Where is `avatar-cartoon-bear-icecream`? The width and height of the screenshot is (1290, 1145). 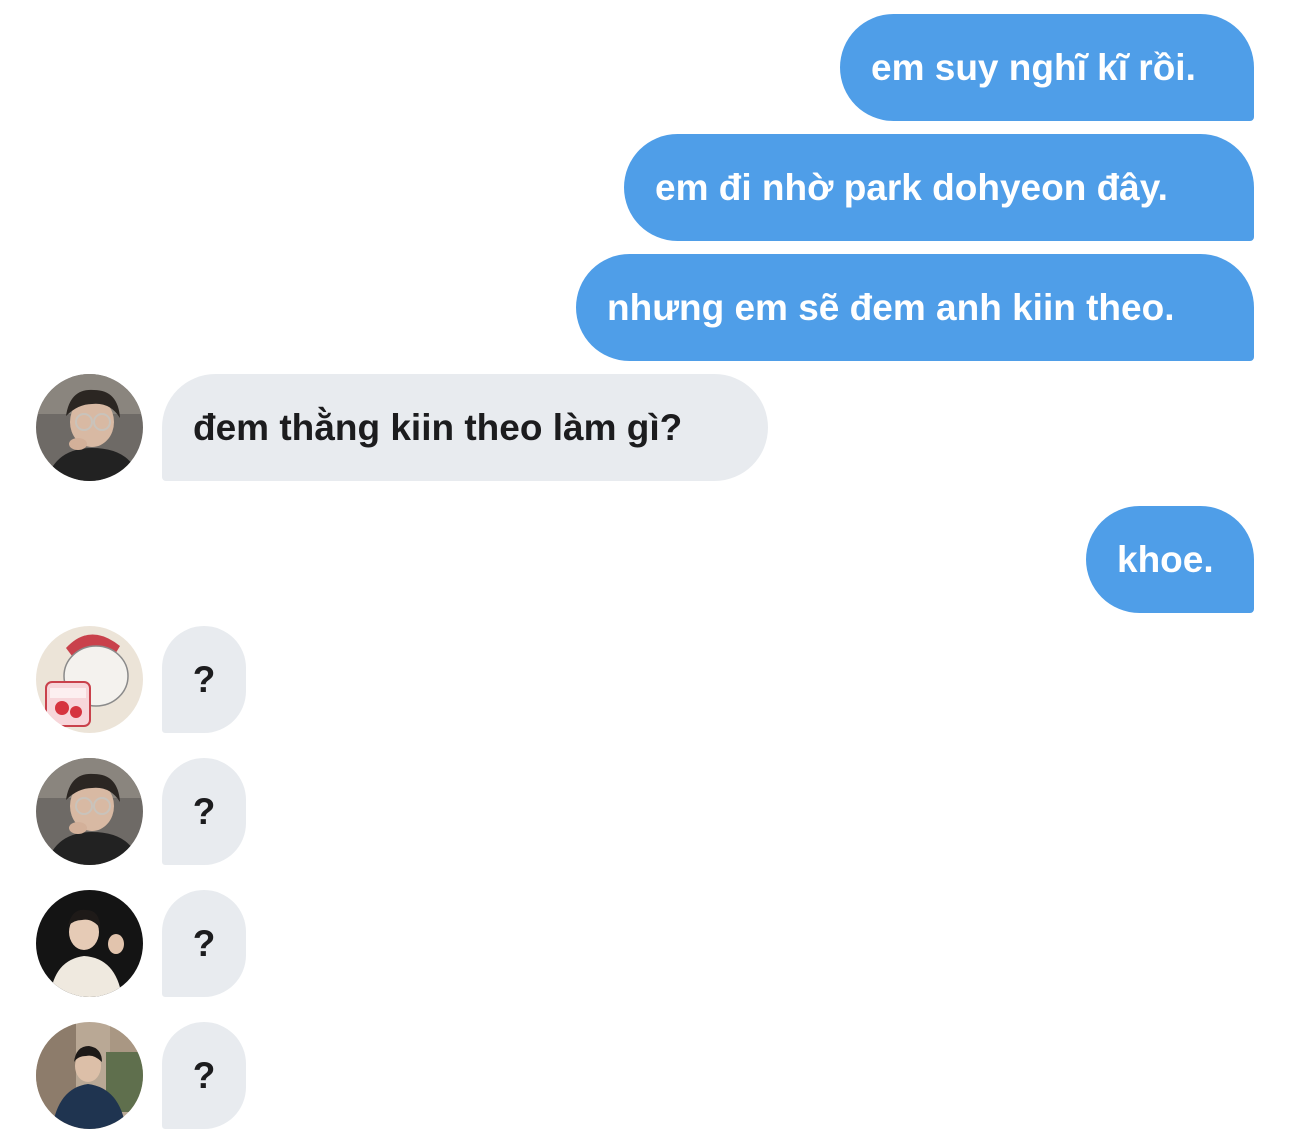
avatar-cartoon-bear-icecream is located at coordinates (89, 679).